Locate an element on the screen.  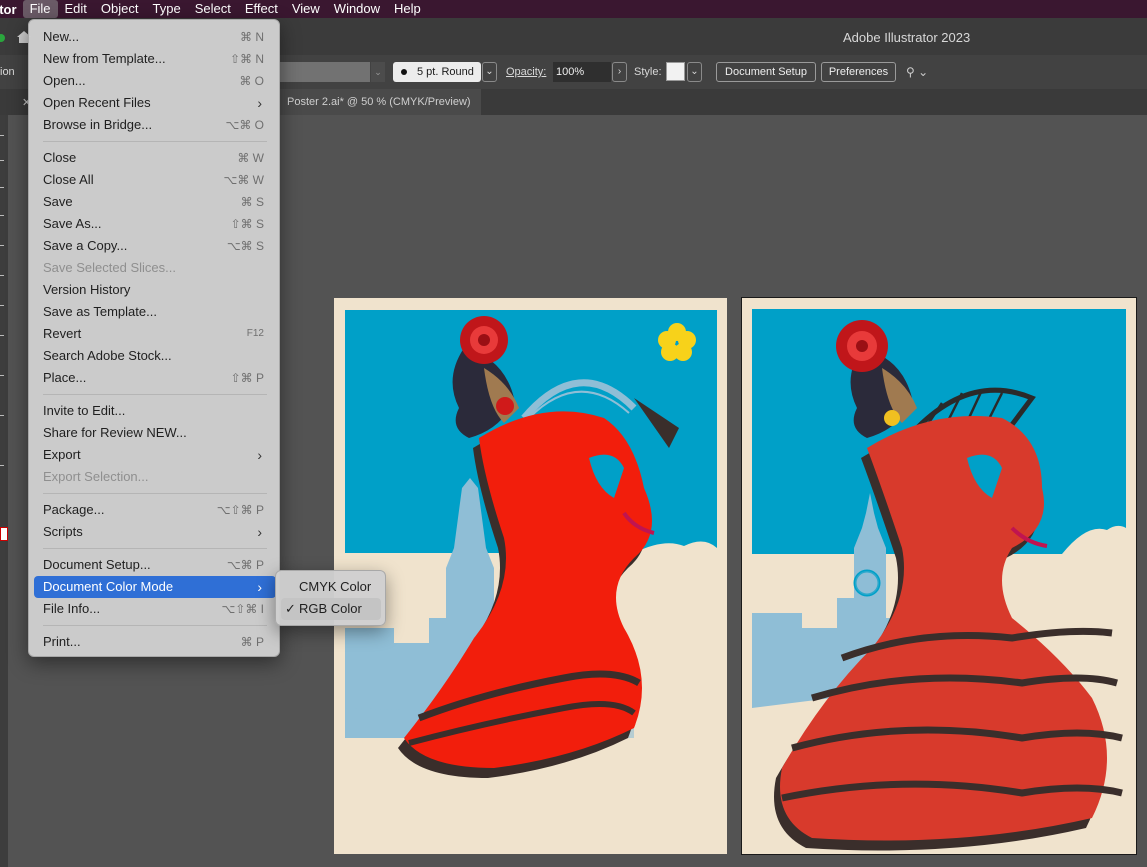
shortcut-label: ⌘ S is located at coordinates (252, 202).